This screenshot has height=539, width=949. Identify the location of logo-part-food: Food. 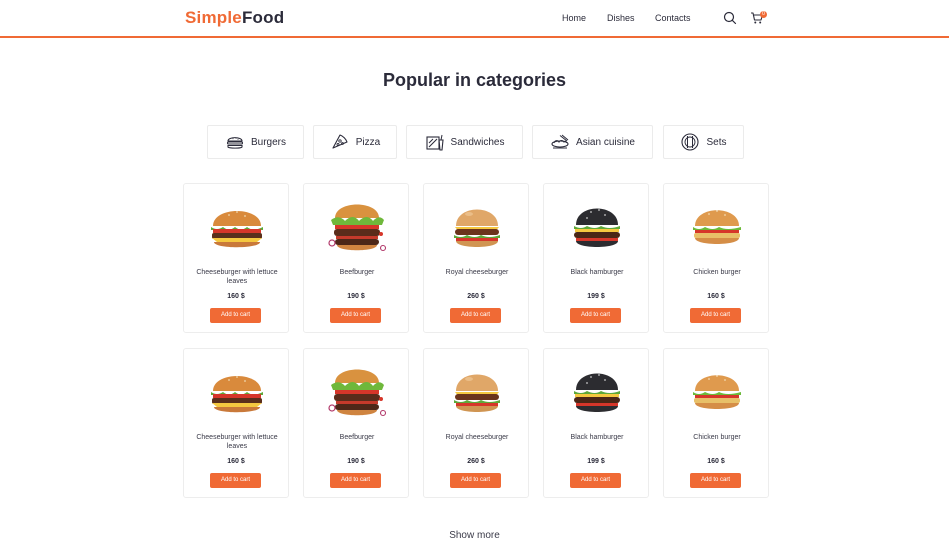
(263, 17).